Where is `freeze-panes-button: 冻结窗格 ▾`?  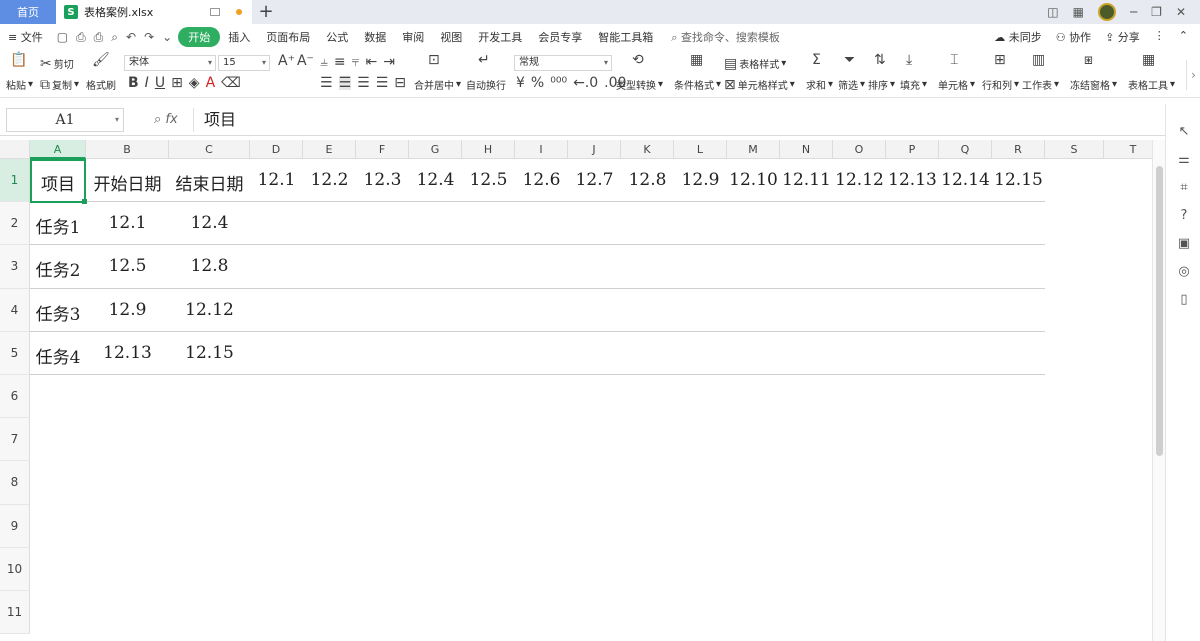 freeze-panes-button: 冻结窗格 ▾ is located at coordinates (1093, 84).